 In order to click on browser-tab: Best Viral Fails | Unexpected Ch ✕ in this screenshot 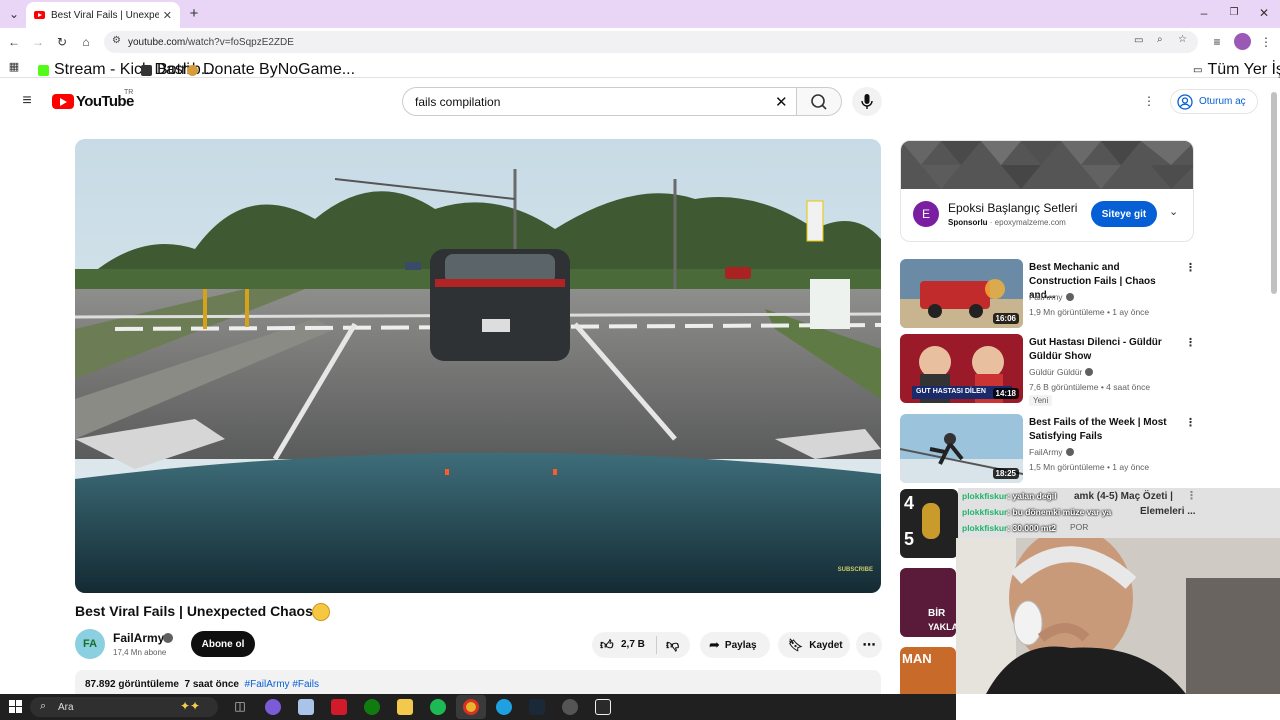, I will do `click(103, 15)`.